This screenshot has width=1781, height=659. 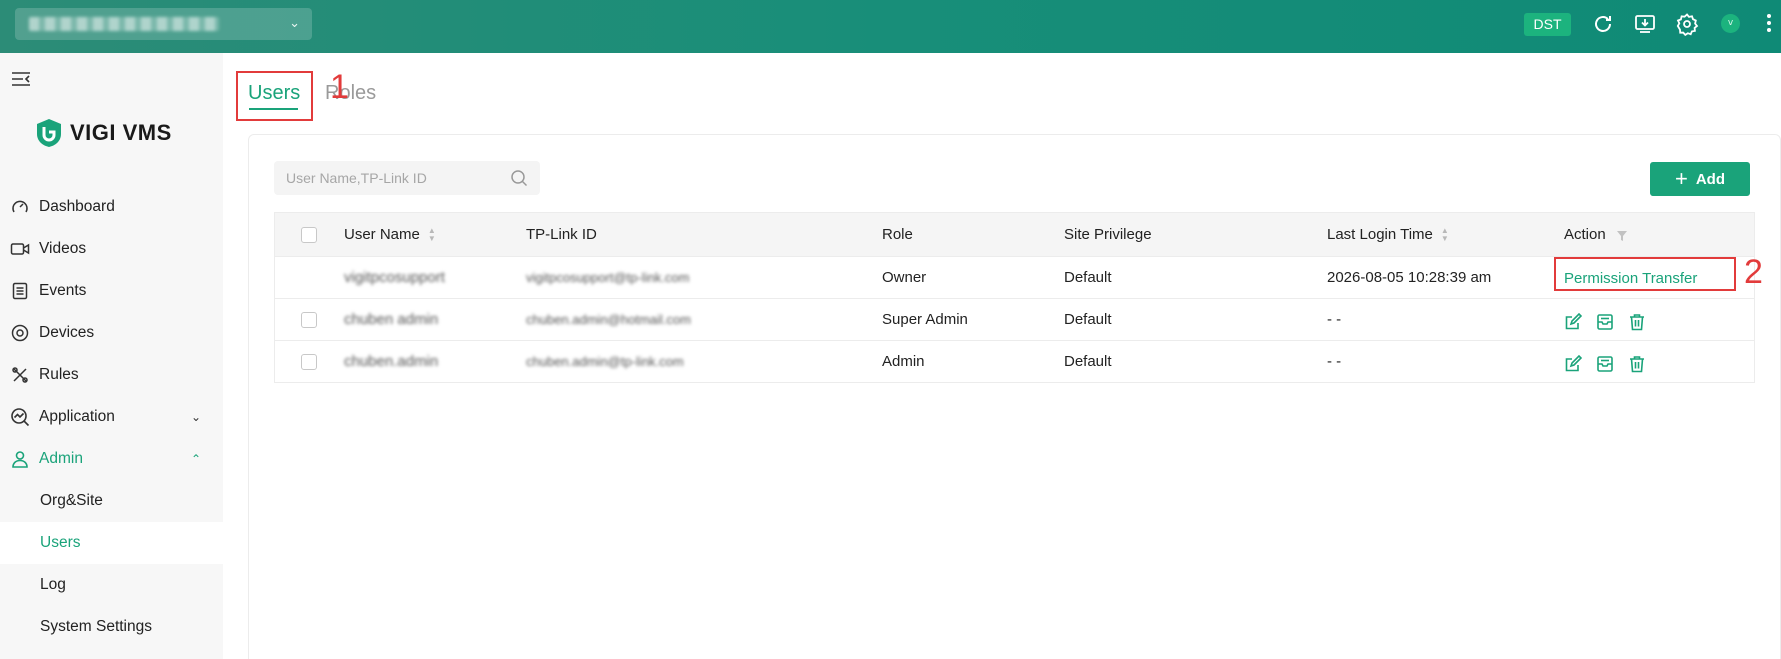 I want to click on header-role: Role, so click(x=897, y=234).